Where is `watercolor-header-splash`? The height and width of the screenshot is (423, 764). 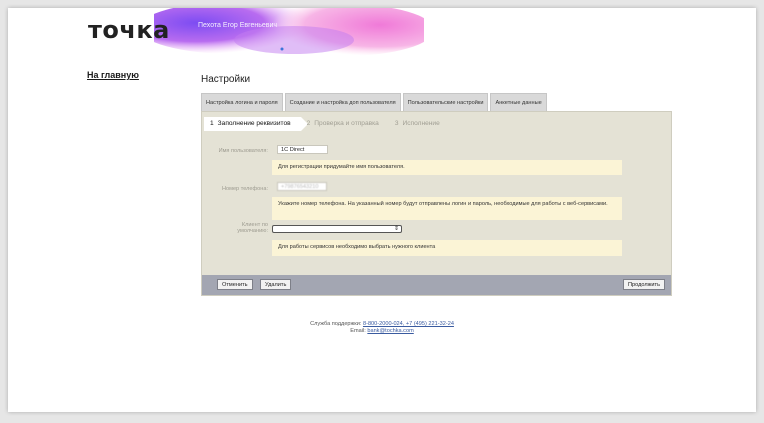 watercolor-header-splash is located at coordinates (289, 32).